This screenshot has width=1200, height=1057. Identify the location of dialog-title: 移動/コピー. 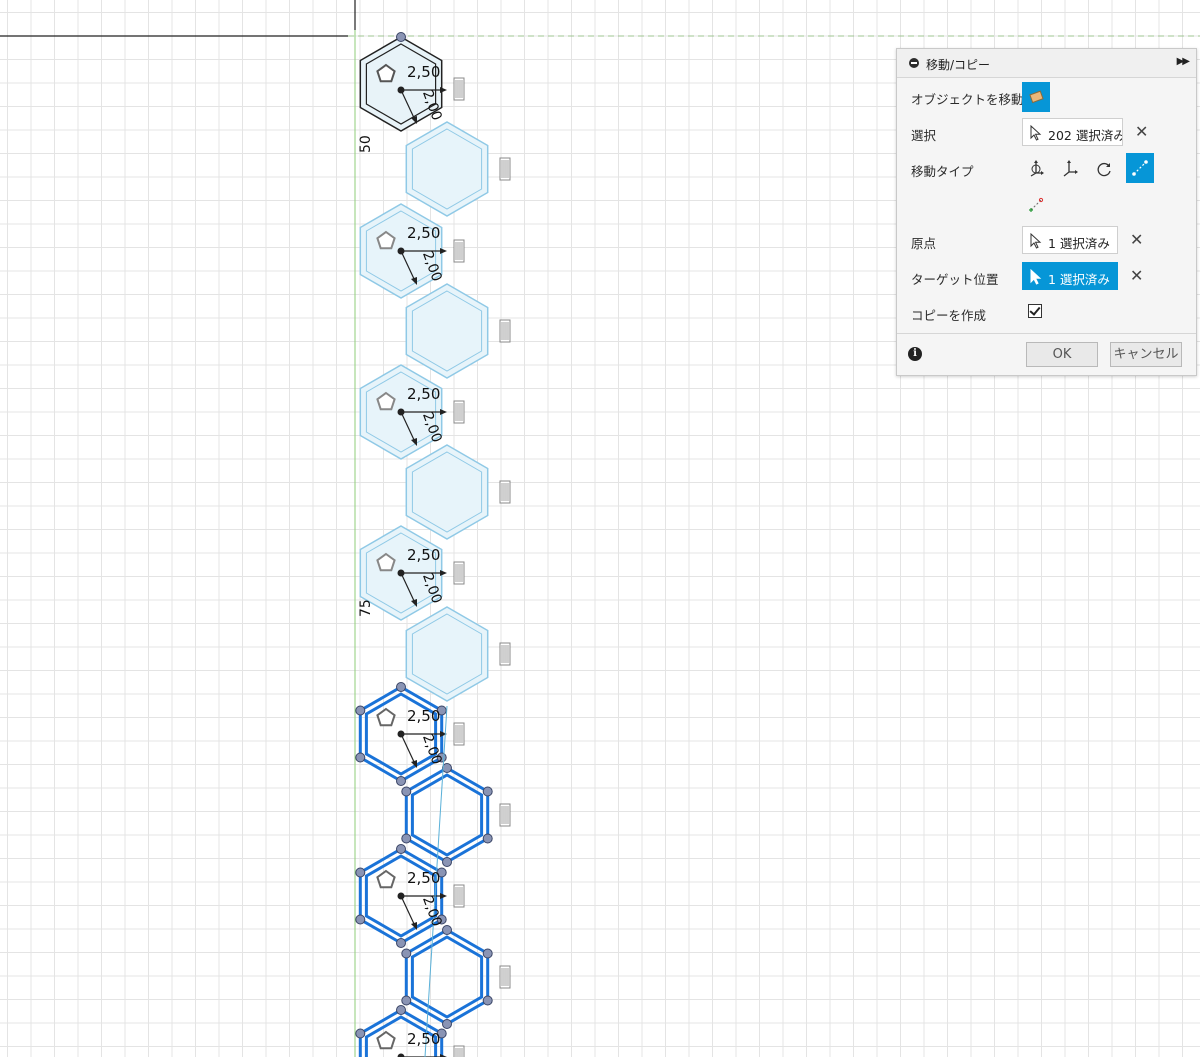
(958, 65).